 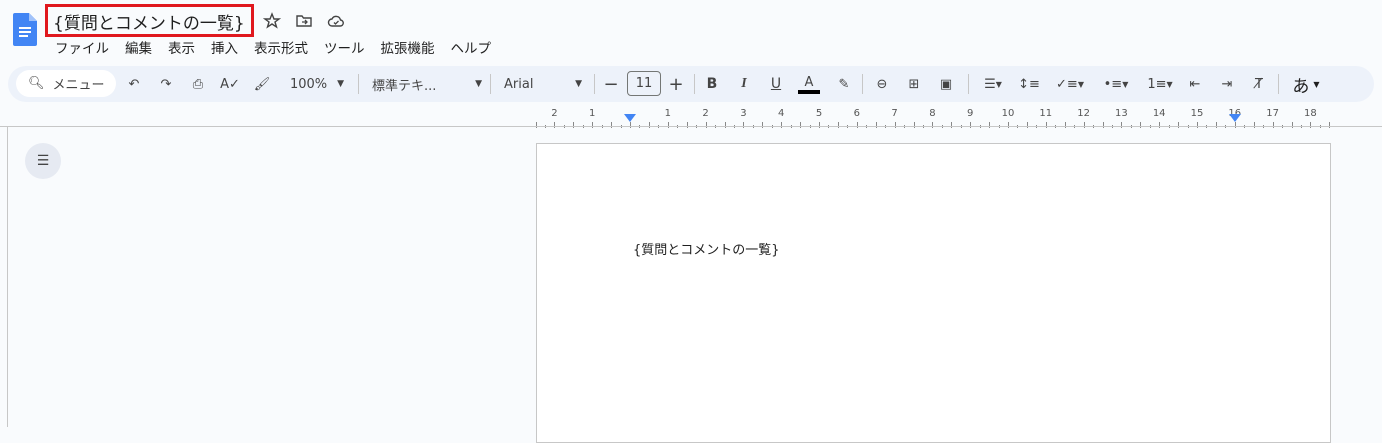 I want to click on menu-format: 表示形式, so click(x=281, y=47).